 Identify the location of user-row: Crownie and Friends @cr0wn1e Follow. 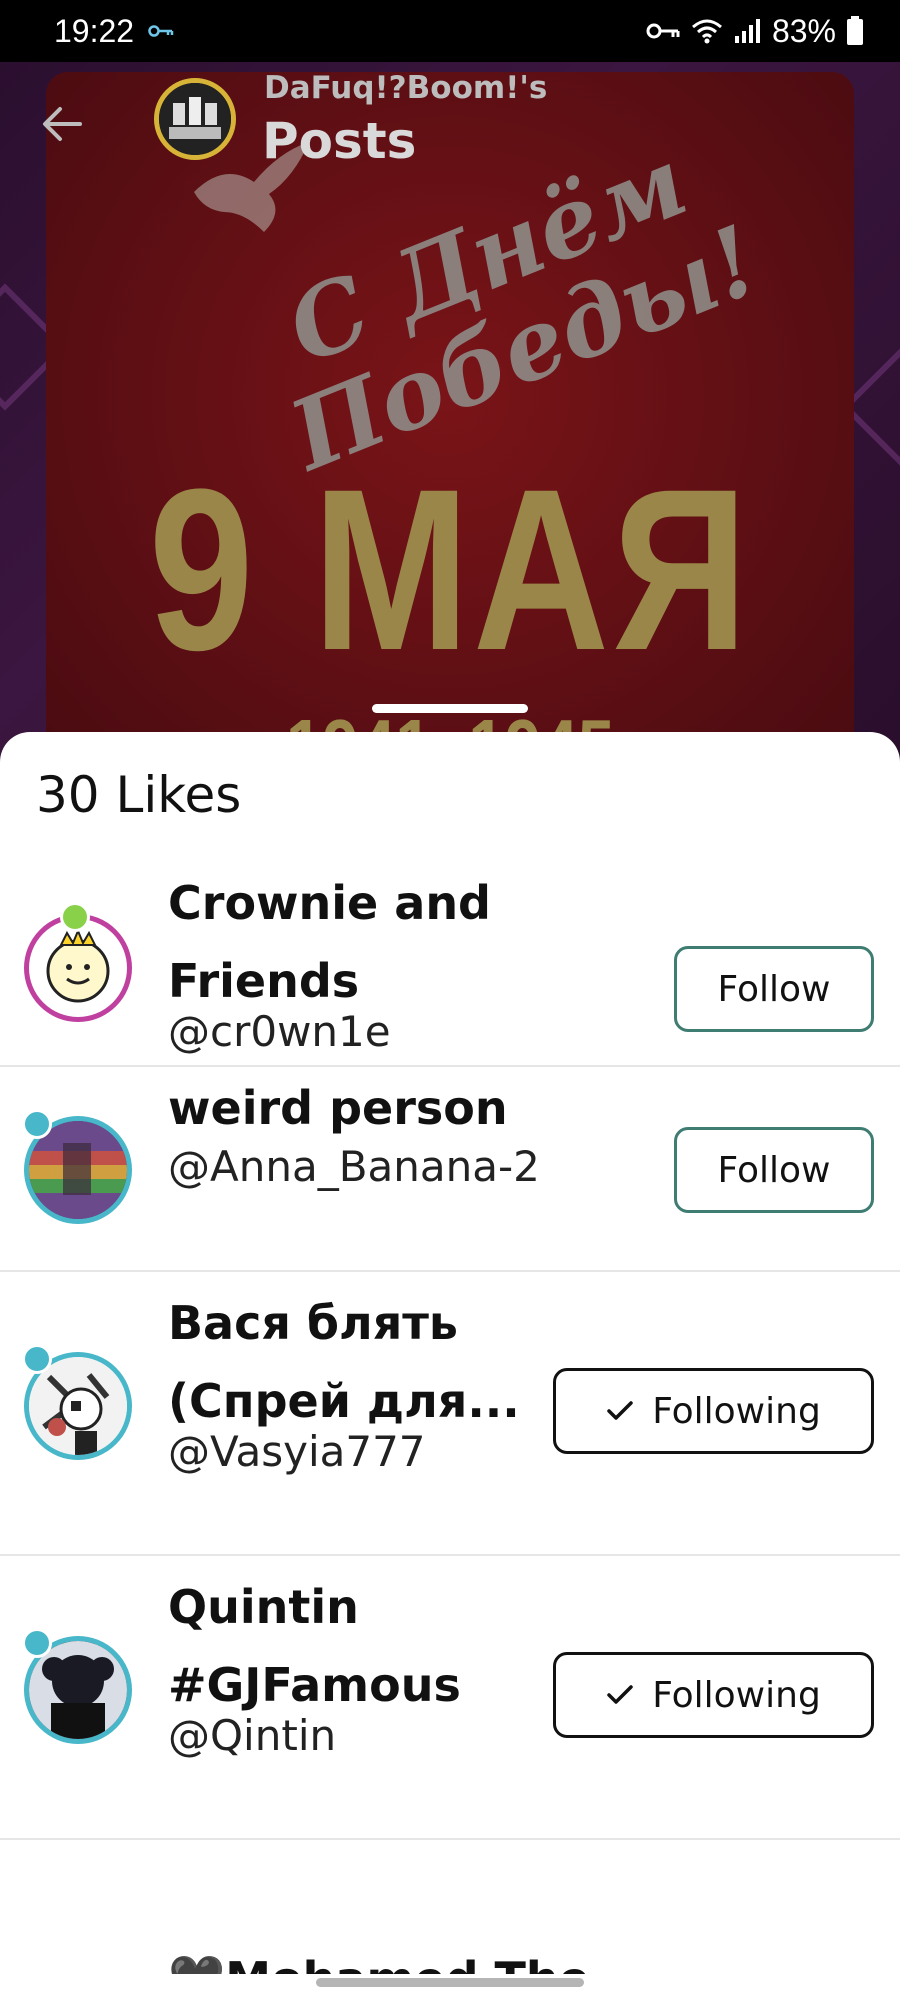
(450, 964).